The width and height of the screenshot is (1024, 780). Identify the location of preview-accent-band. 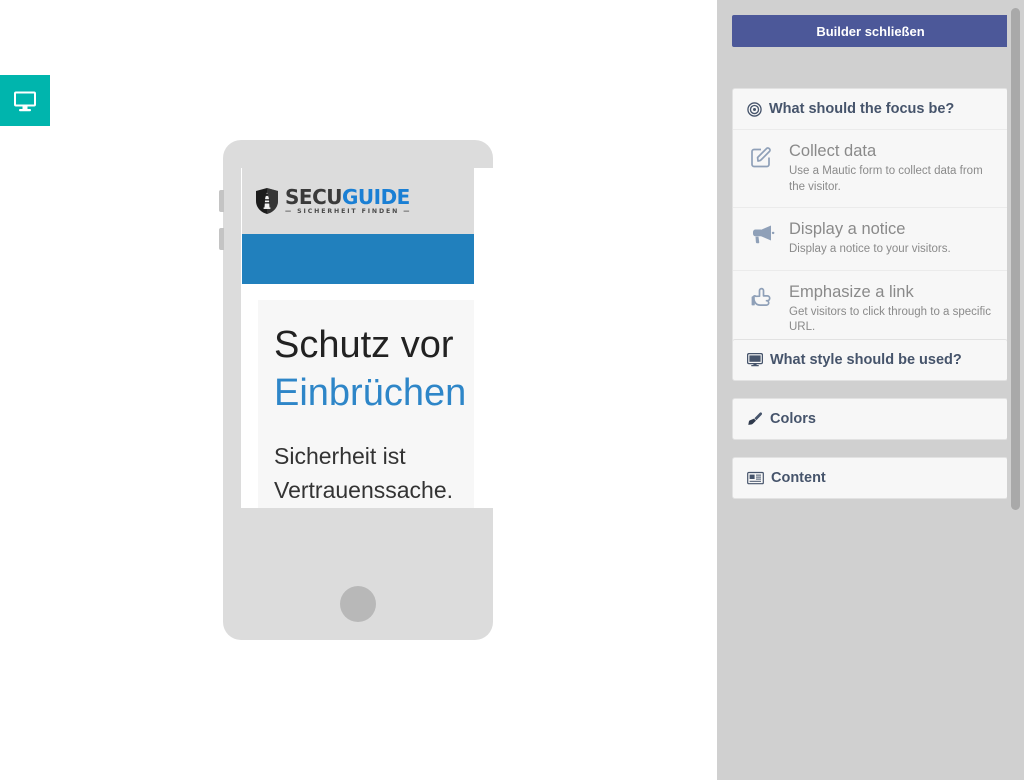
(358, 259).